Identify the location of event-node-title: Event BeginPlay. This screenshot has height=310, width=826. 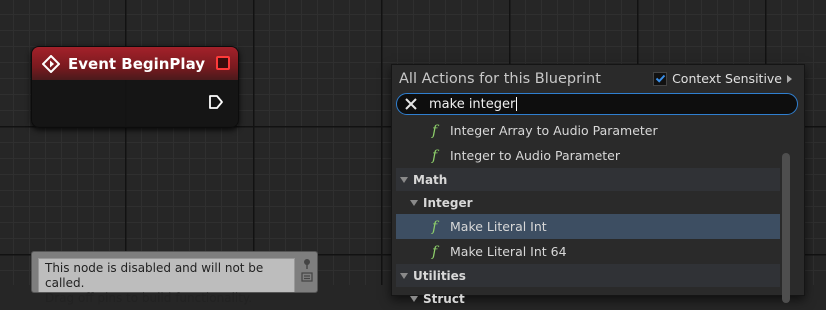
(137, 63).